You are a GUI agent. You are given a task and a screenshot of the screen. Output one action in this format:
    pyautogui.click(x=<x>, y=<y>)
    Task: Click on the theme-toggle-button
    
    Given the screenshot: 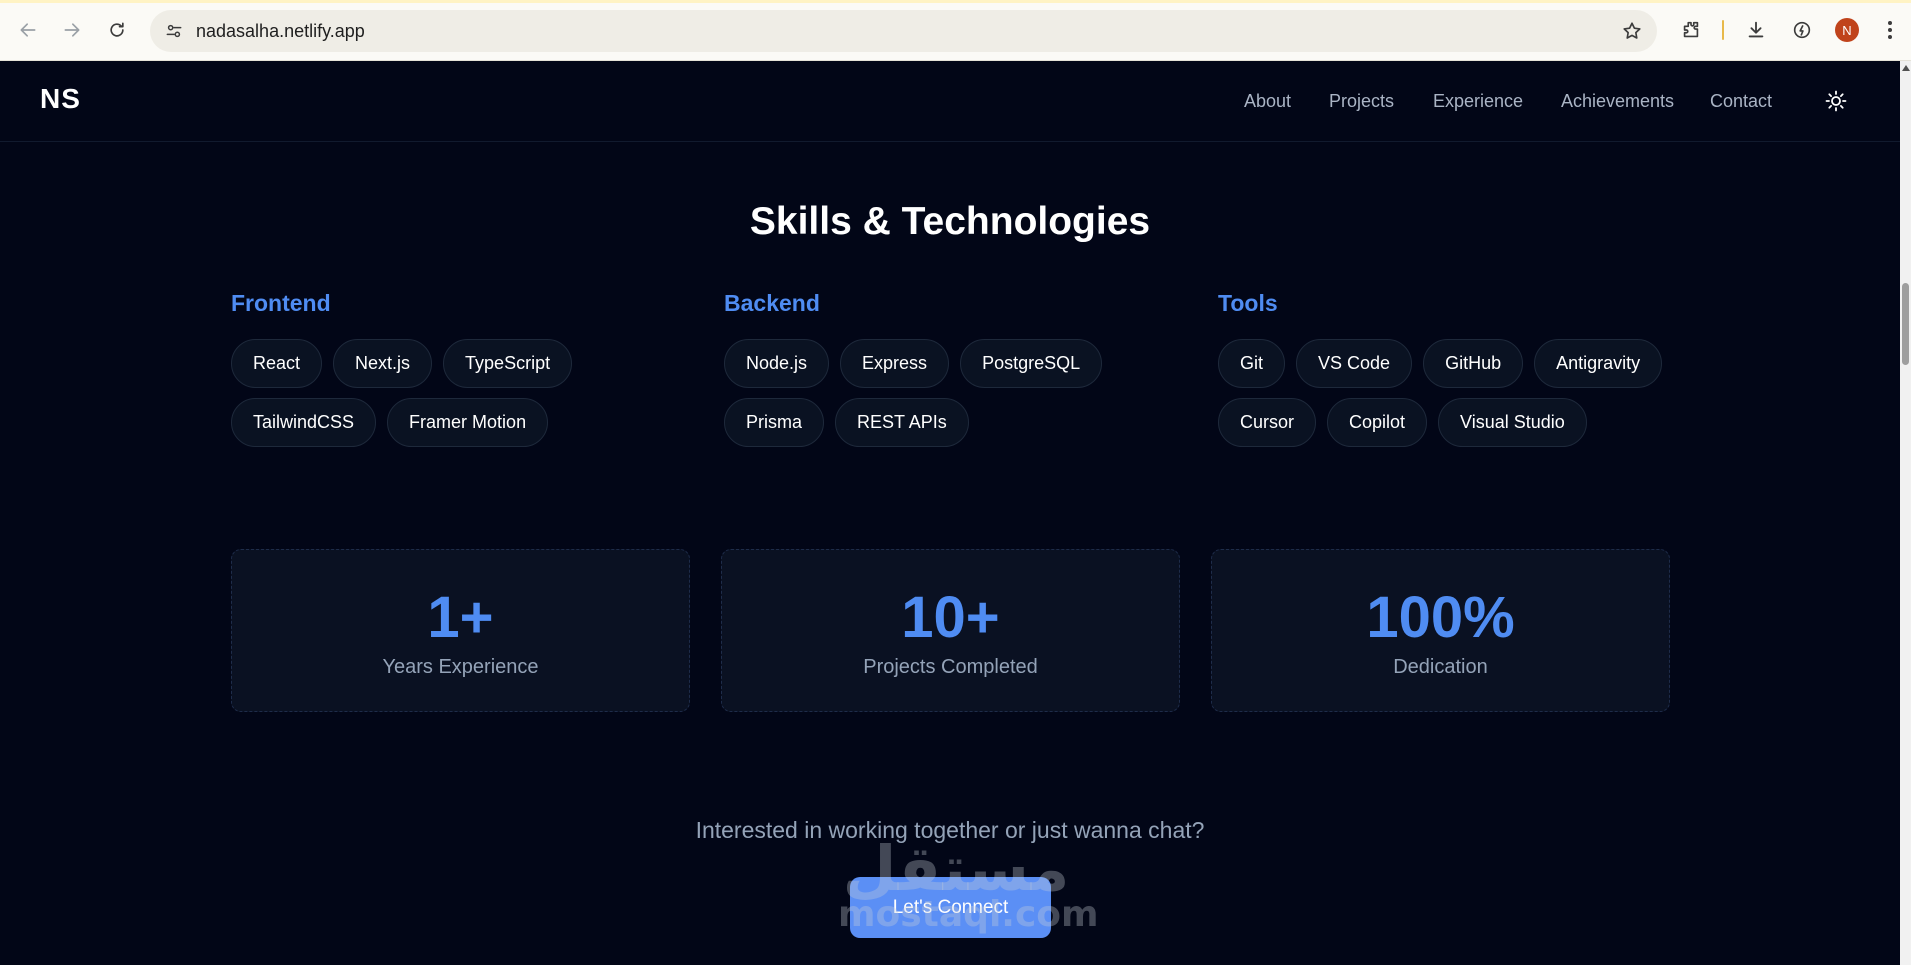 What is the action you would take?
    pyautogui.click(x=1836, y=101)
    